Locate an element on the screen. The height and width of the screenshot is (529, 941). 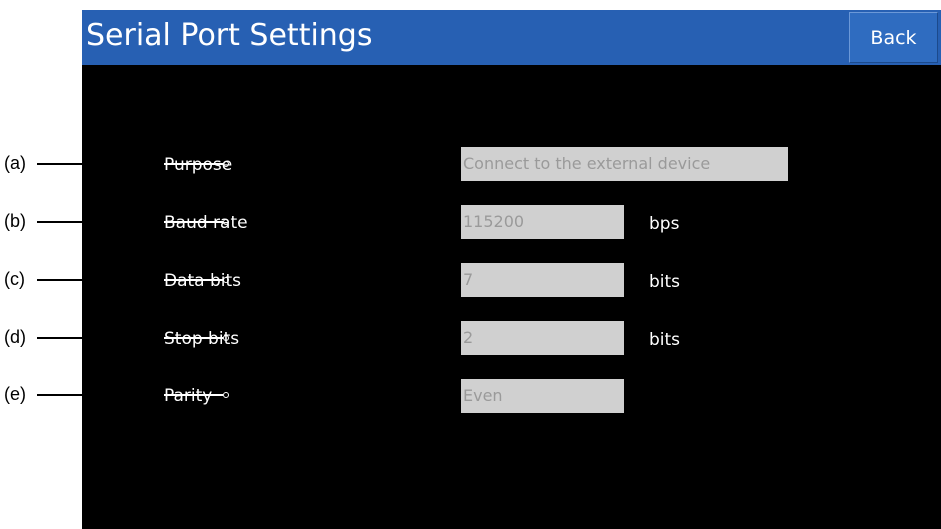
callout-line-b is located at coordinates (59, 222).